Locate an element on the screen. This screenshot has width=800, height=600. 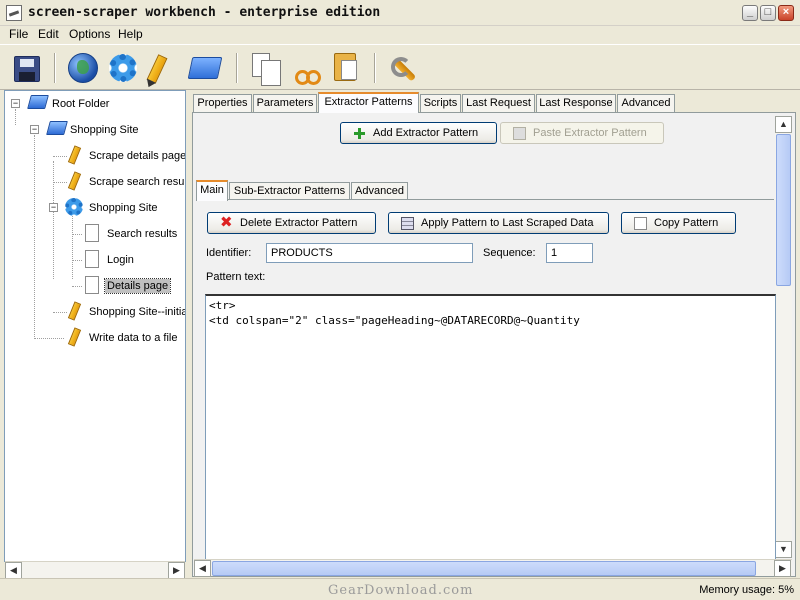
apply-pattern-button: Apply Pattern to Last Scraped Data is located at coordinates (498, 223).